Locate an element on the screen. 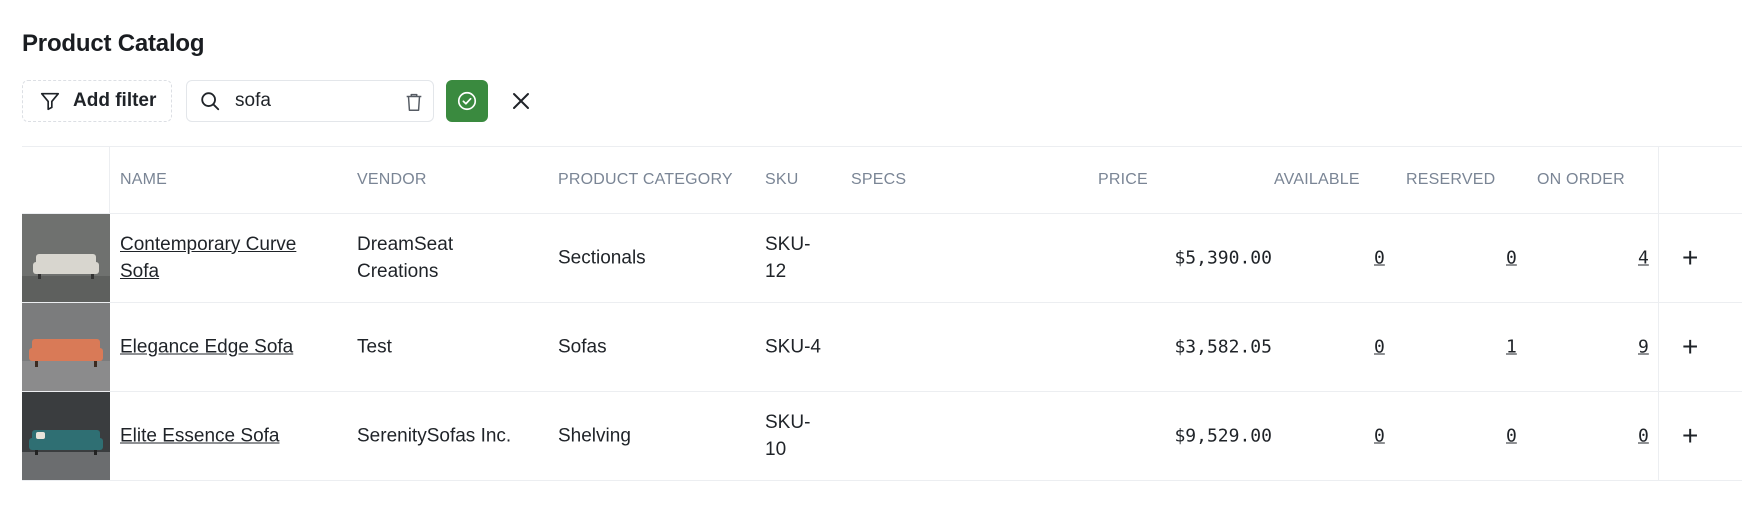 The width and height of the screenshot is (1742, 518). column-header-on-order: ON ORDER is located at coordinates (1581, 180).